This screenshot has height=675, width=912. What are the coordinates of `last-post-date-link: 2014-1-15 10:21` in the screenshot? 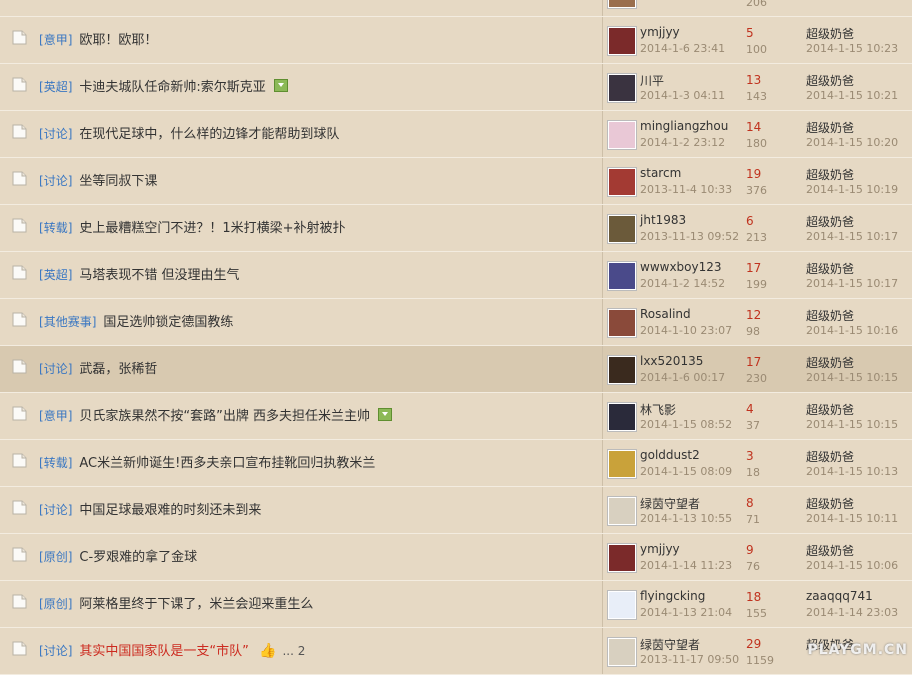 It's located at (852, 95).